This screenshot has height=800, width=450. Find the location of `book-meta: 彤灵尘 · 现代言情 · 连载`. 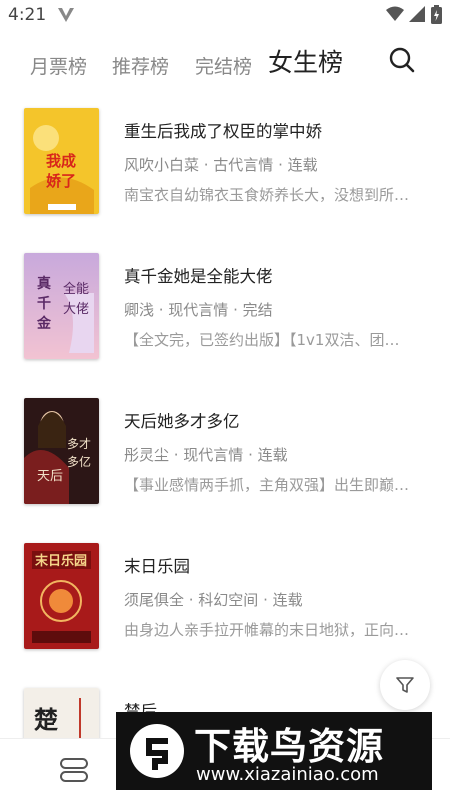

book-meta: 彤灵尘 · 现代言情 · 连载 is located at coordinates (206, 455).